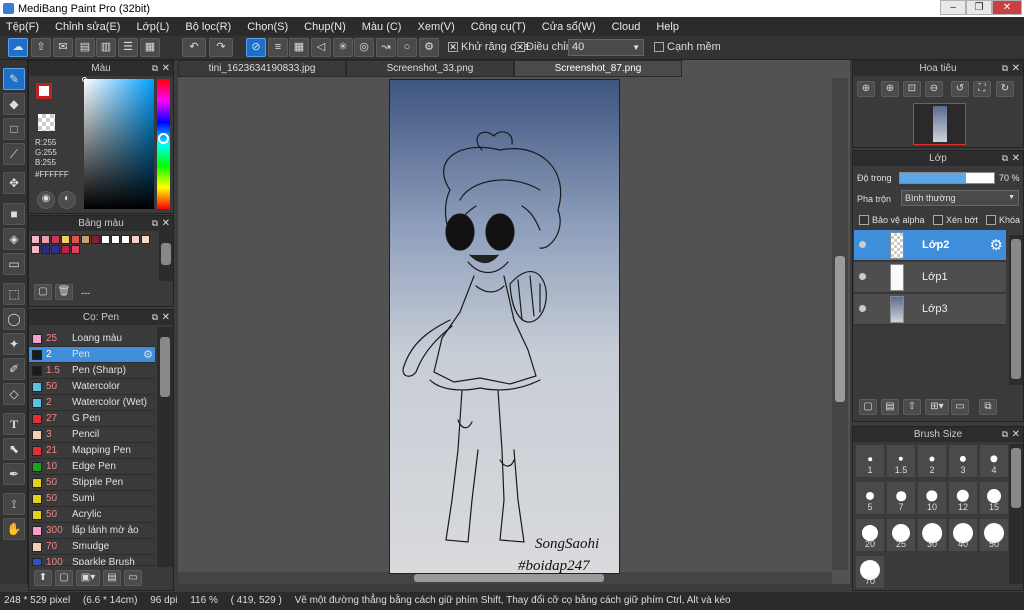  What do you see at coordinates (92, 371) in the screenshot?
I see `brush-item: 1.5 Pen (Sharp)` at bounding box center [92, 371].